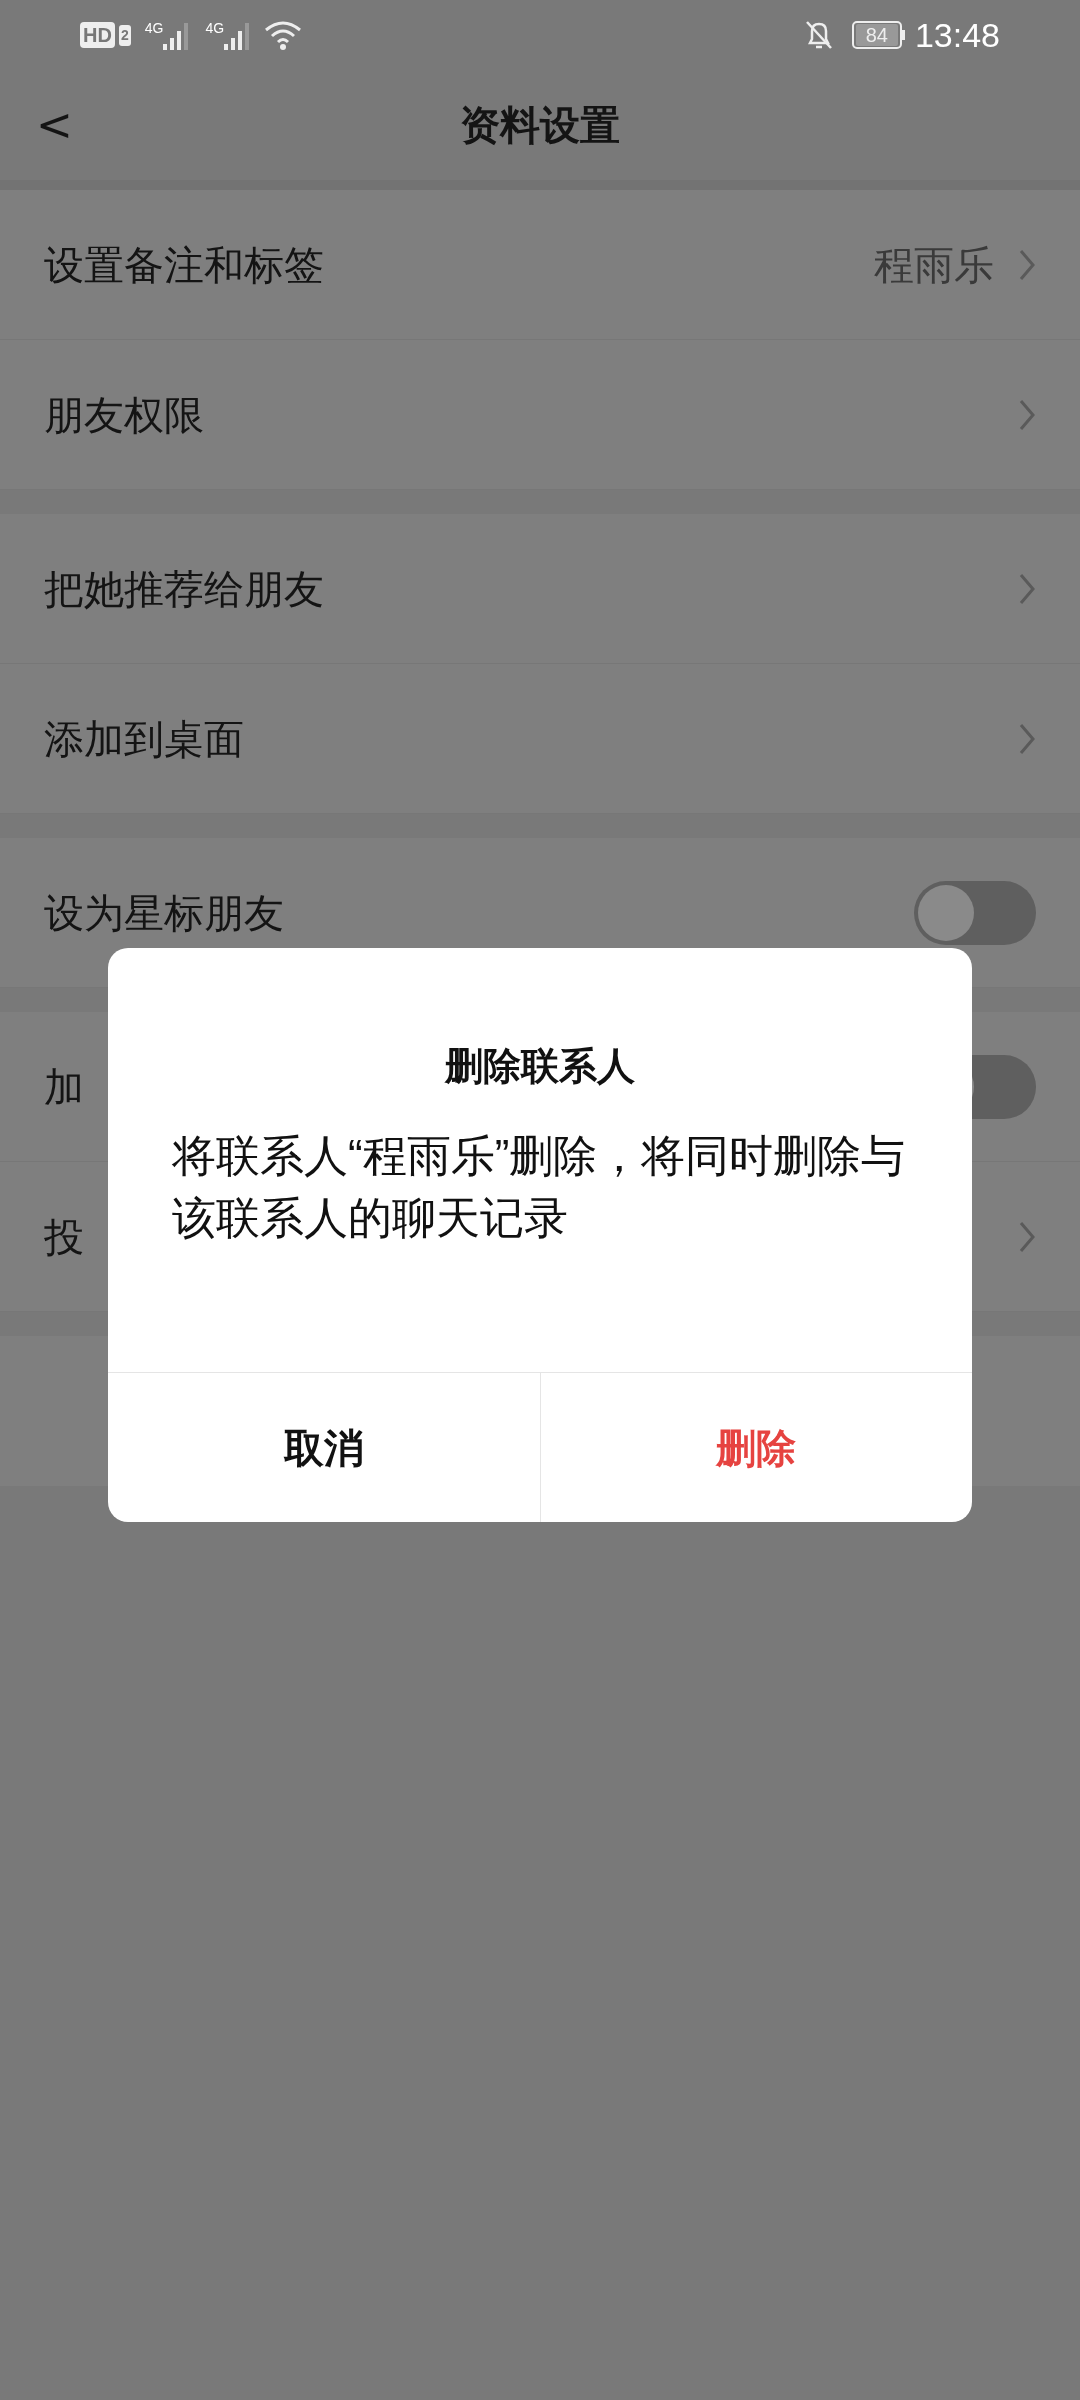 The height and width of the screenshot is (2400, 1080). Describe the element at coordinates (876, 35) in the screenshot. I see `battery-level: 84` at that location.